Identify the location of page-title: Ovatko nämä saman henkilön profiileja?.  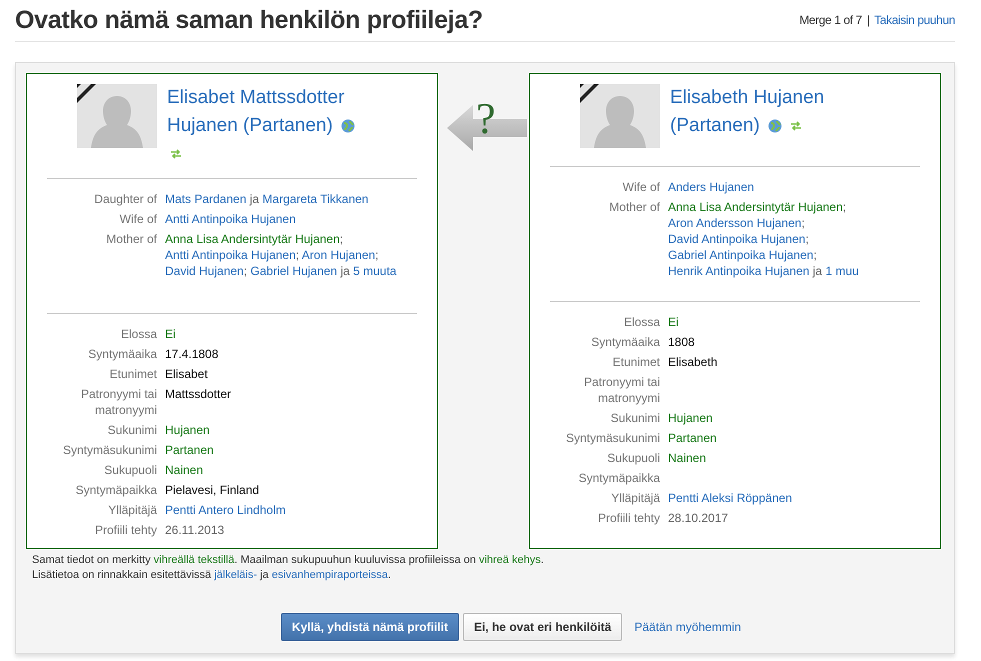
(249, 20).